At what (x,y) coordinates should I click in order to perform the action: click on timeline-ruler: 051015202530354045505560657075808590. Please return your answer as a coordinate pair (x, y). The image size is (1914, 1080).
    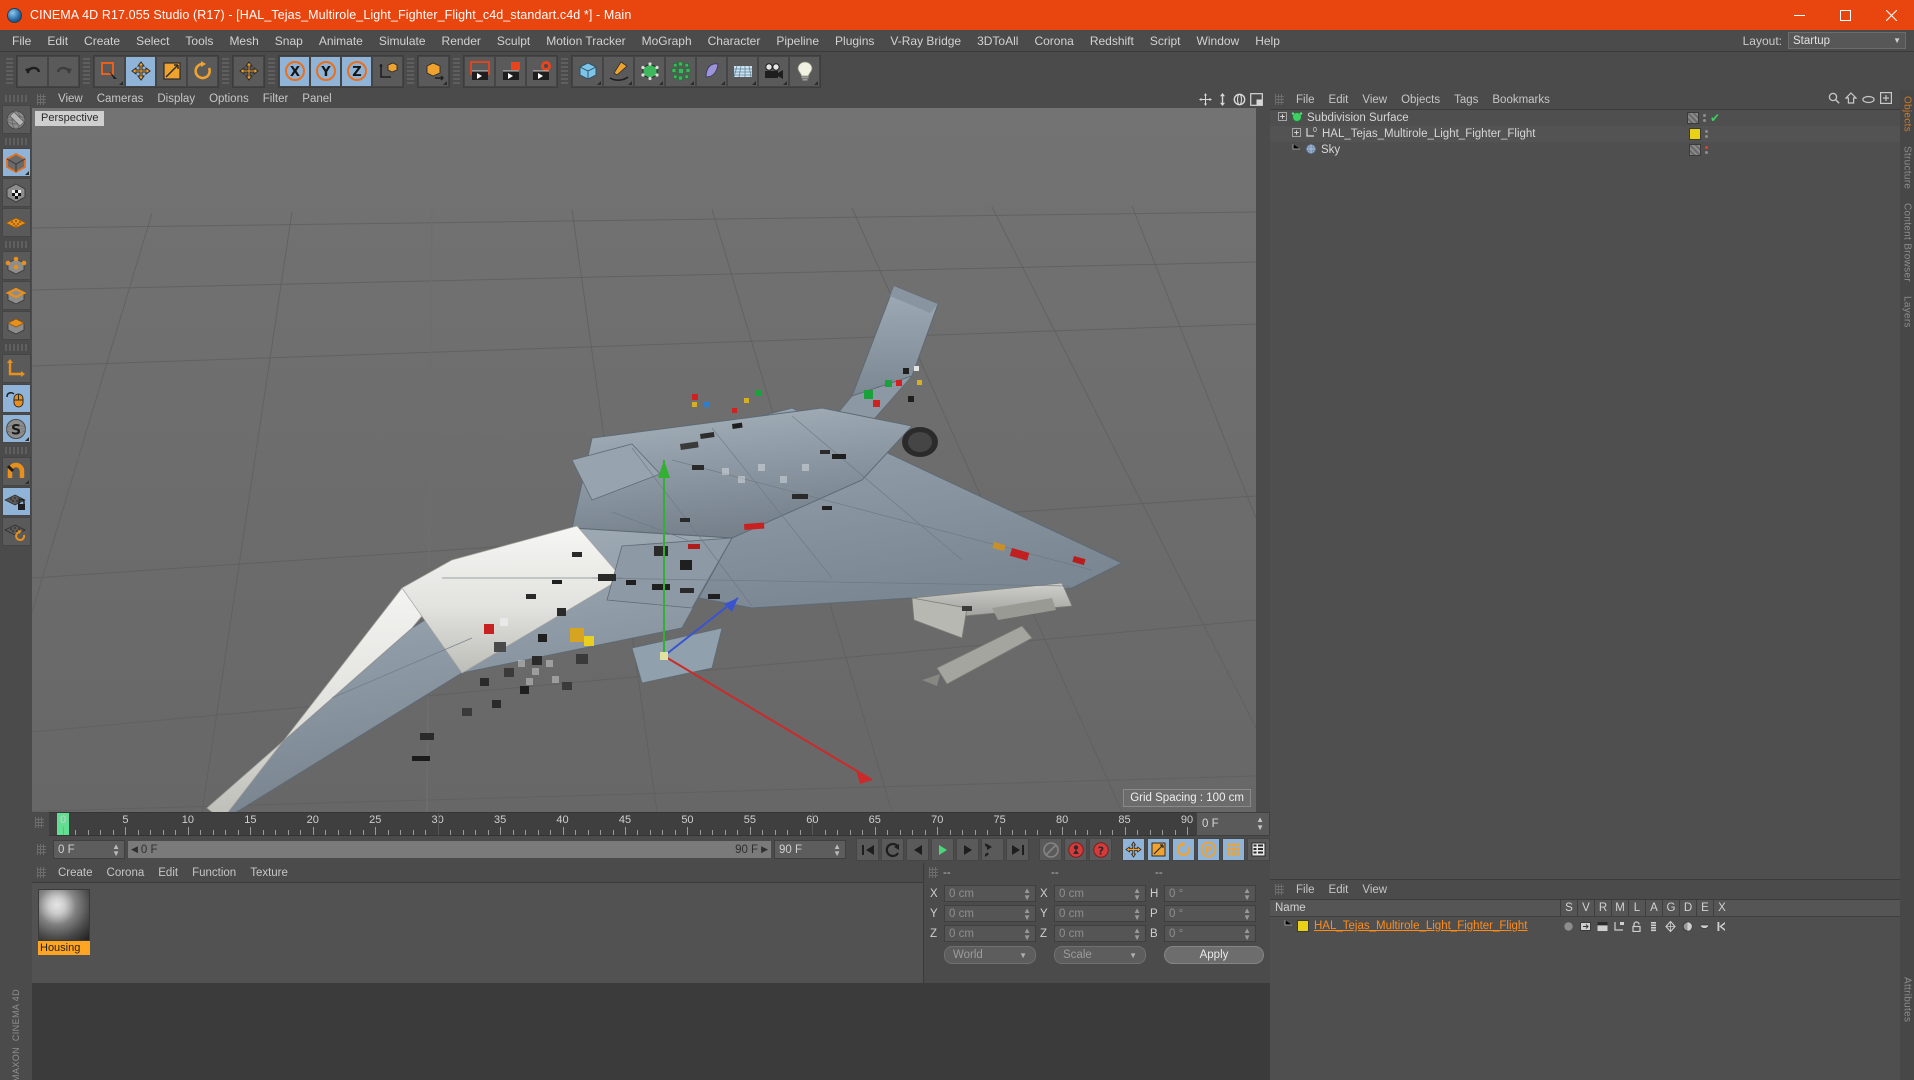
    Looking at the image, I should click on (622, 824).